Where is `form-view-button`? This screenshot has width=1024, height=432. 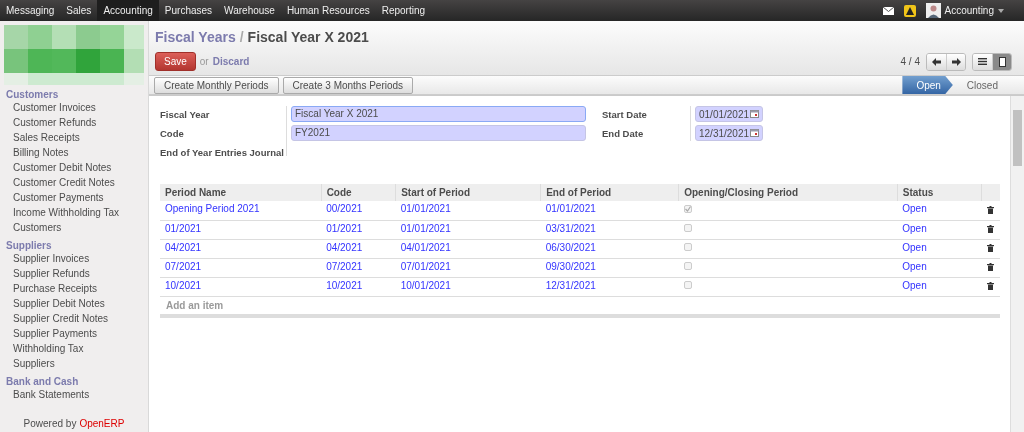 form-view-button is located at coordinates (1001, 61).